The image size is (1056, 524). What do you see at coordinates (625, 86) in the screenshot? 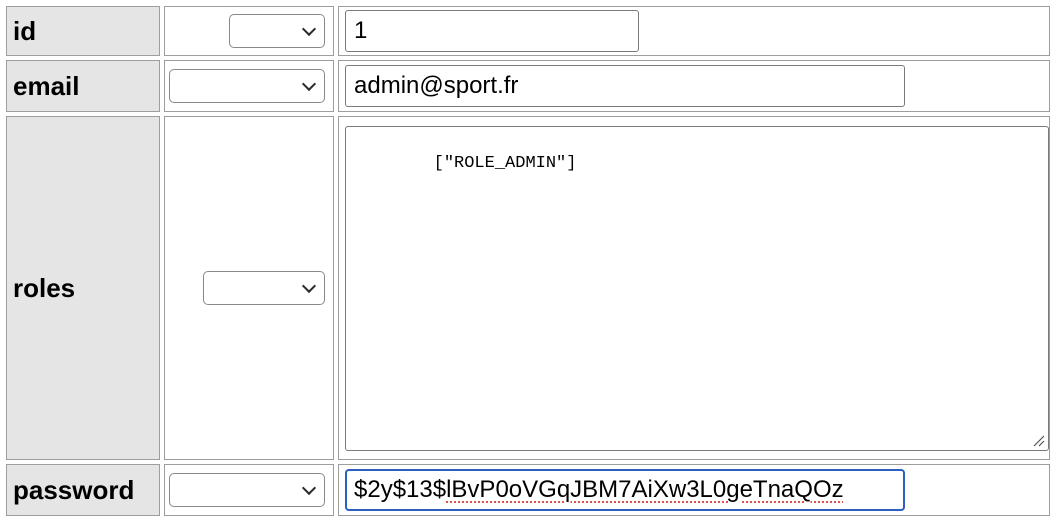
I see `value-input-email: admin@sport.fr` at bounding box center [625, 86].